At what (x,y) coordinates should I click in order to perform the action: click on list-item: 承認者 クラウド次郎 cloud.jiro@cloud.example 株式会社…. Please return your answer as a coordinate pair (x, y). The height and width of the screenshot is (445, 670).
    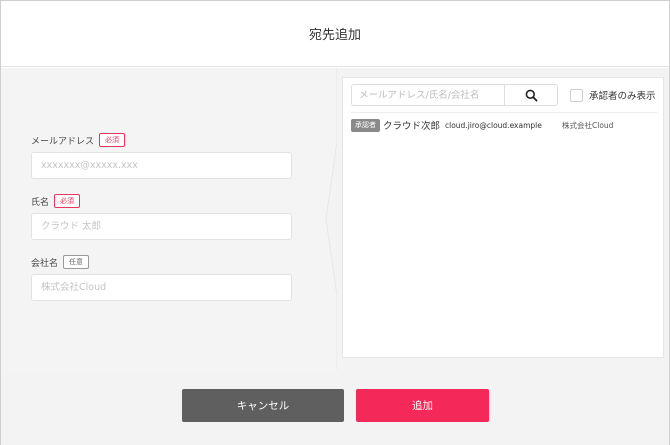
    Looking at the image, I should click on (504, 125).